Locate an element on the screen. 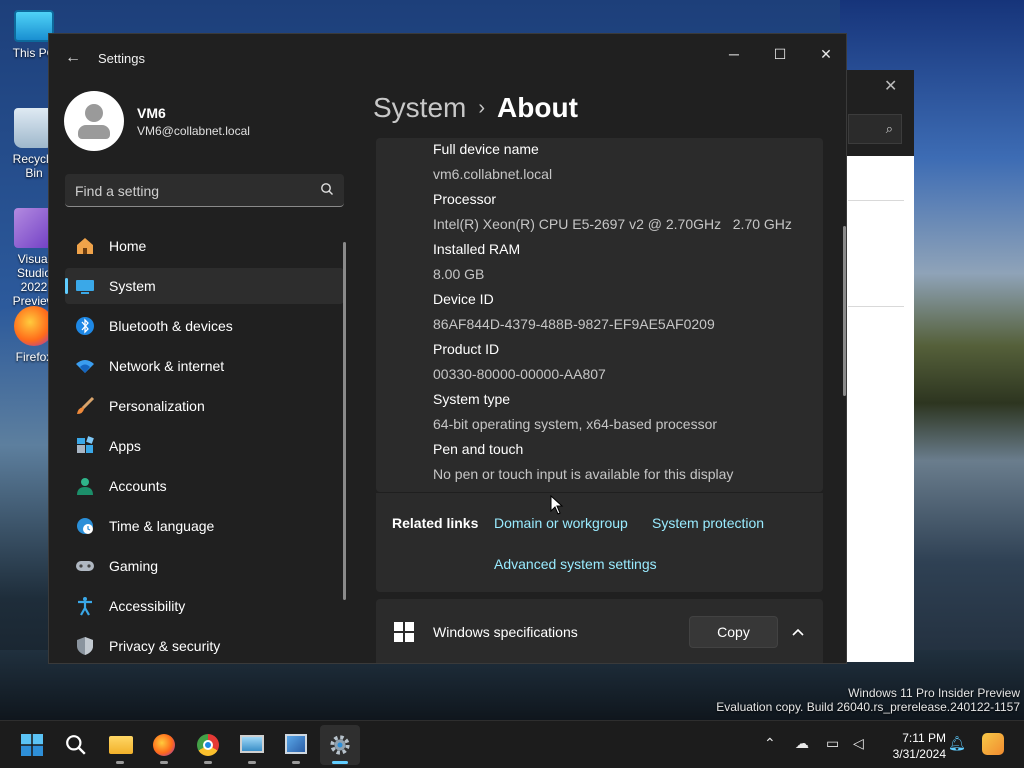 The image size is (1024, 768). spec-label: Installed RAM is located at coordinates (477, 249).